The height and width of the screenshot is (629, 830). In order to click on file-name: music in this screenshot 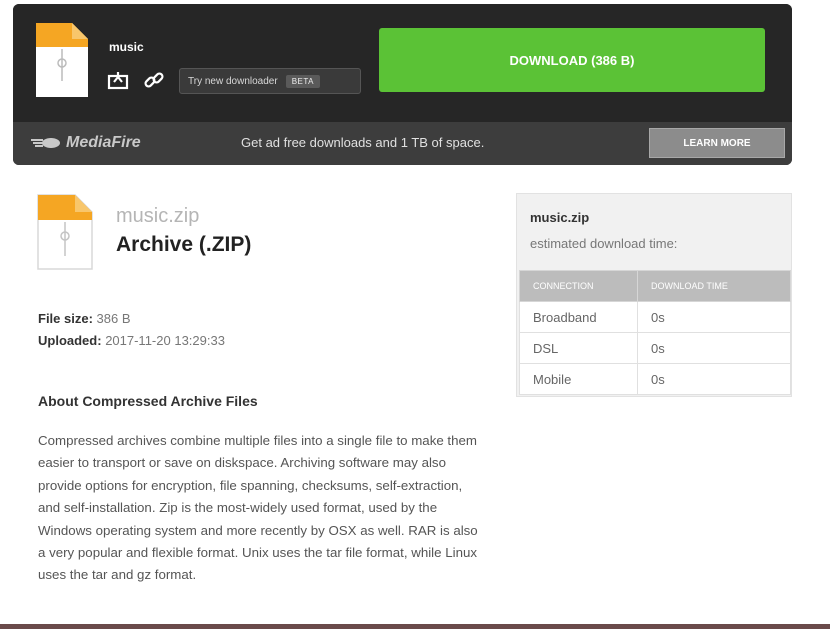, I will do `click(126, 47)`.